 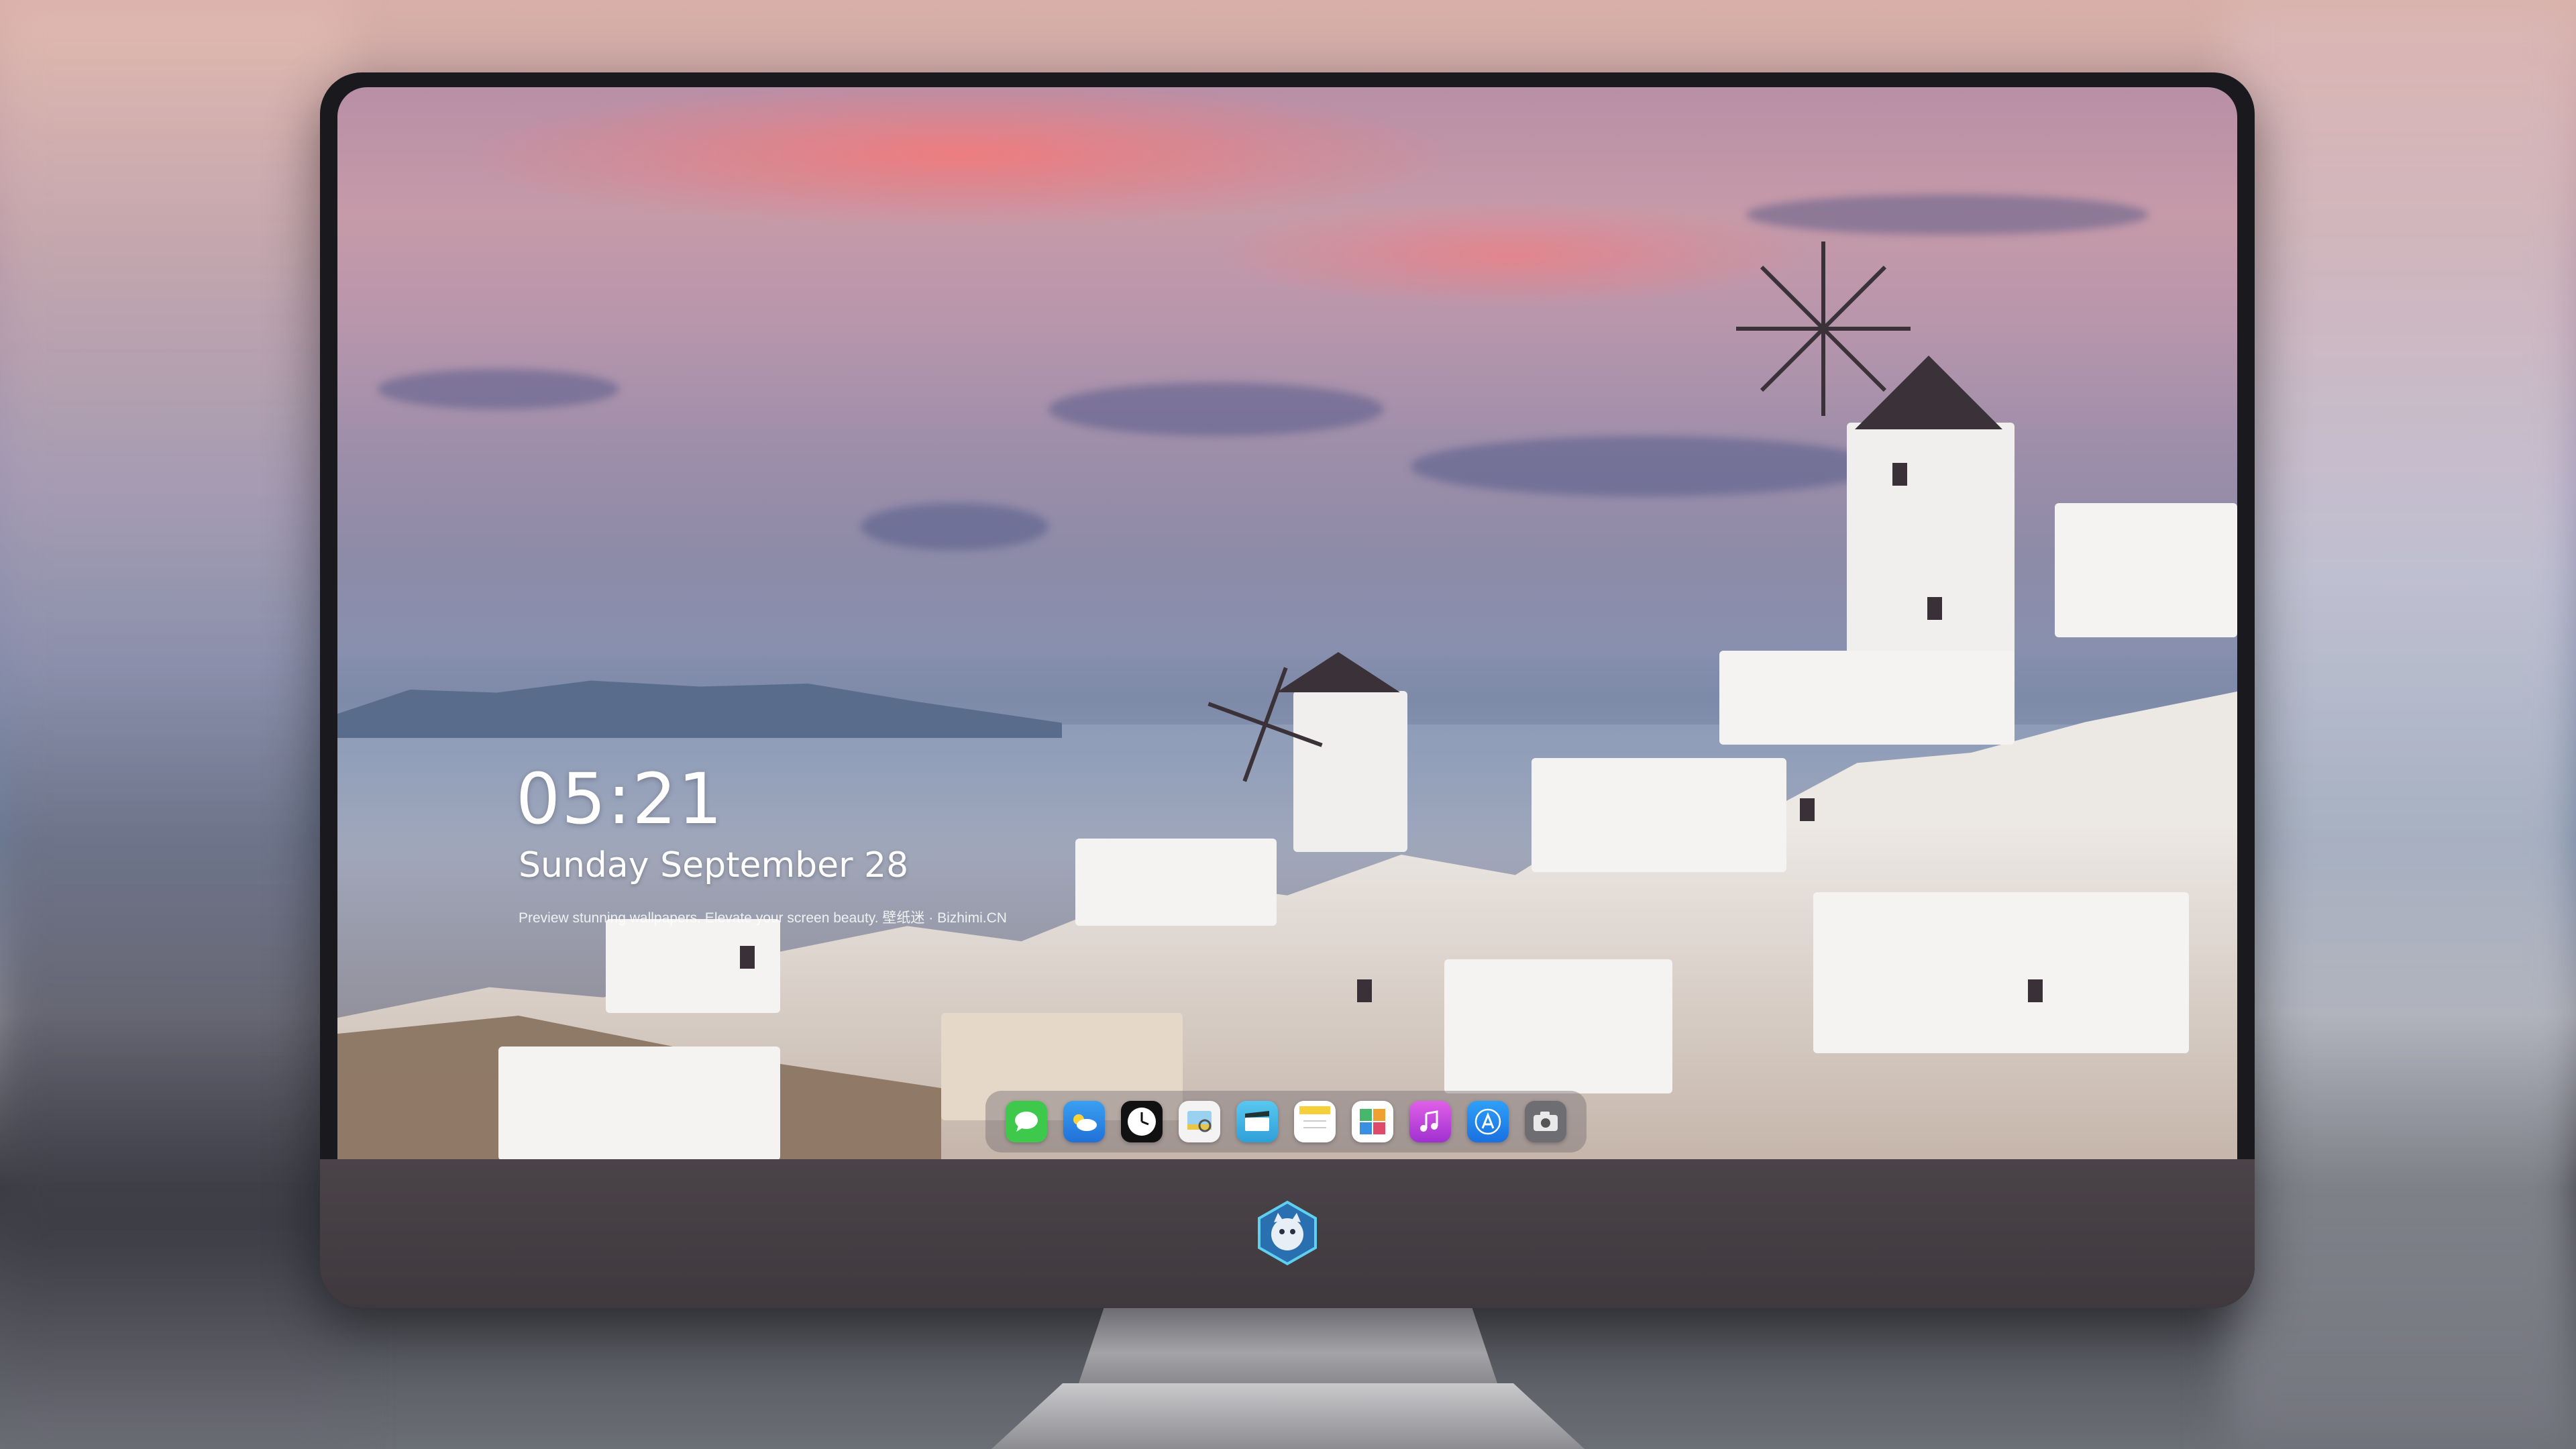 What do you see at coordinates (620, 799) in the screenshot?
I see `lockscreen-time: 05:21` at bounding box center [620, 799].